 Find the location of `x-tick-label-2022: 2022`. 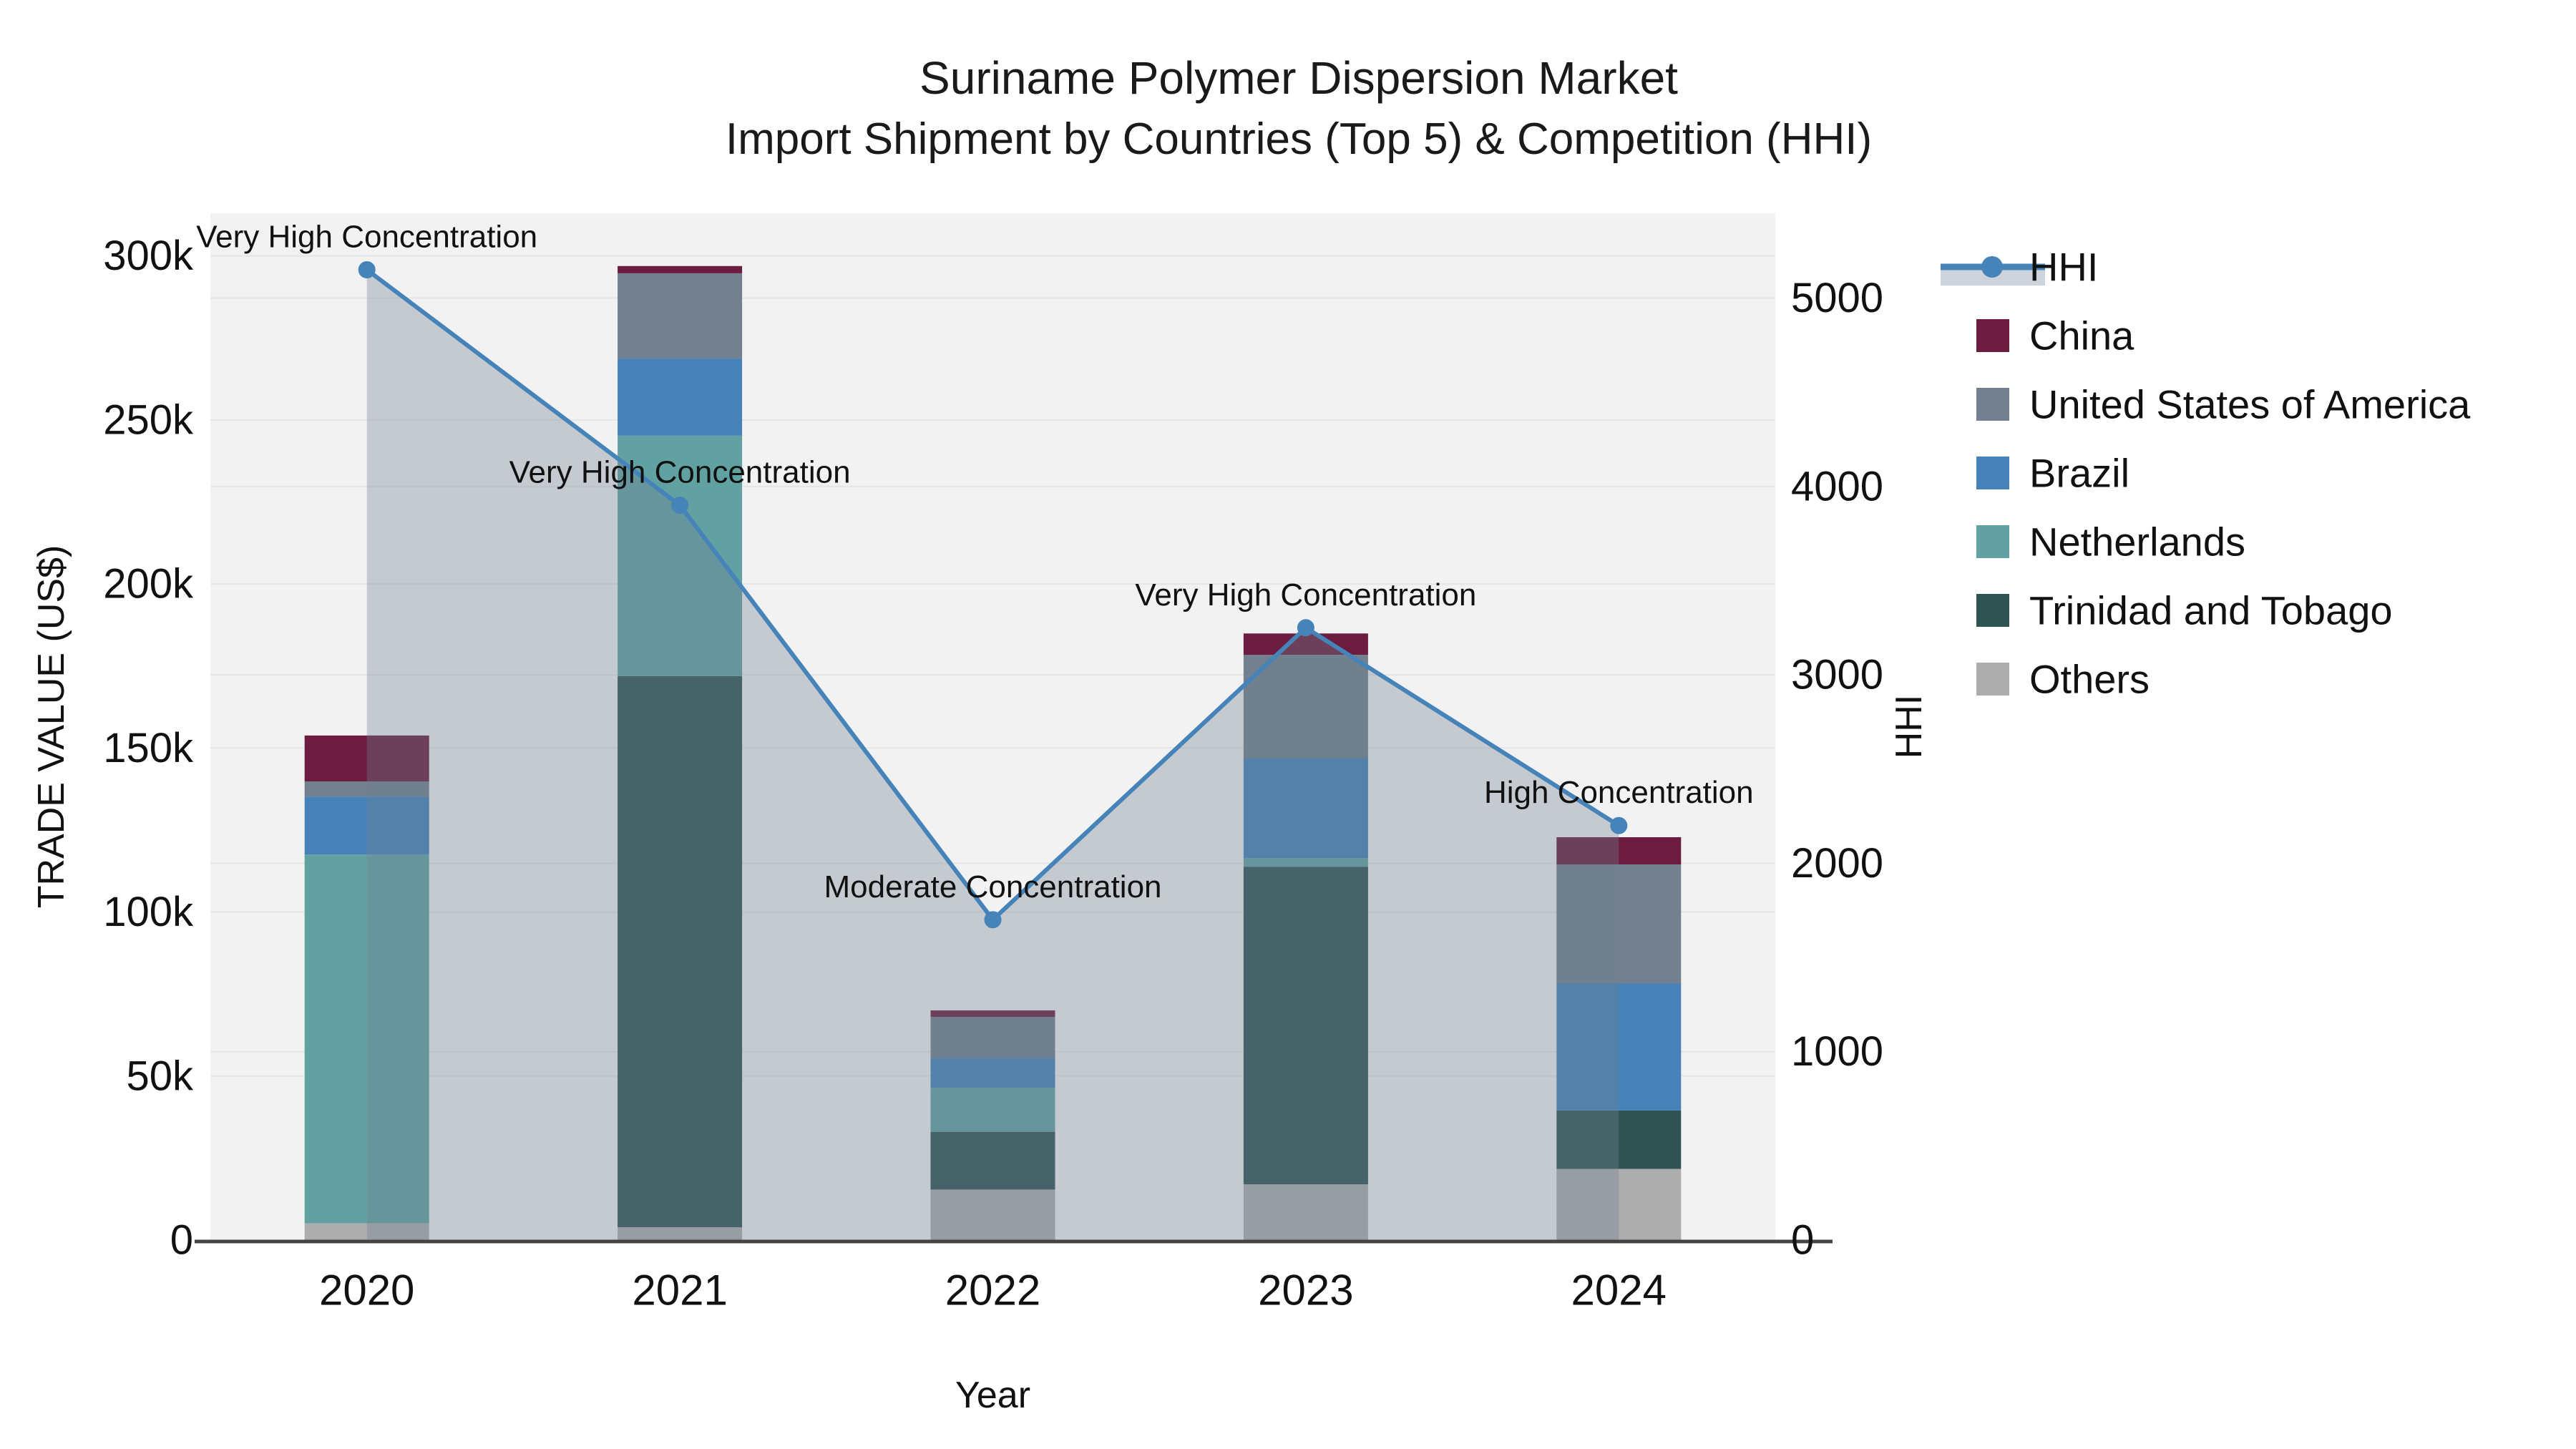

x-tick-label-2022: 2022 is located at coordinates (992, 1290).